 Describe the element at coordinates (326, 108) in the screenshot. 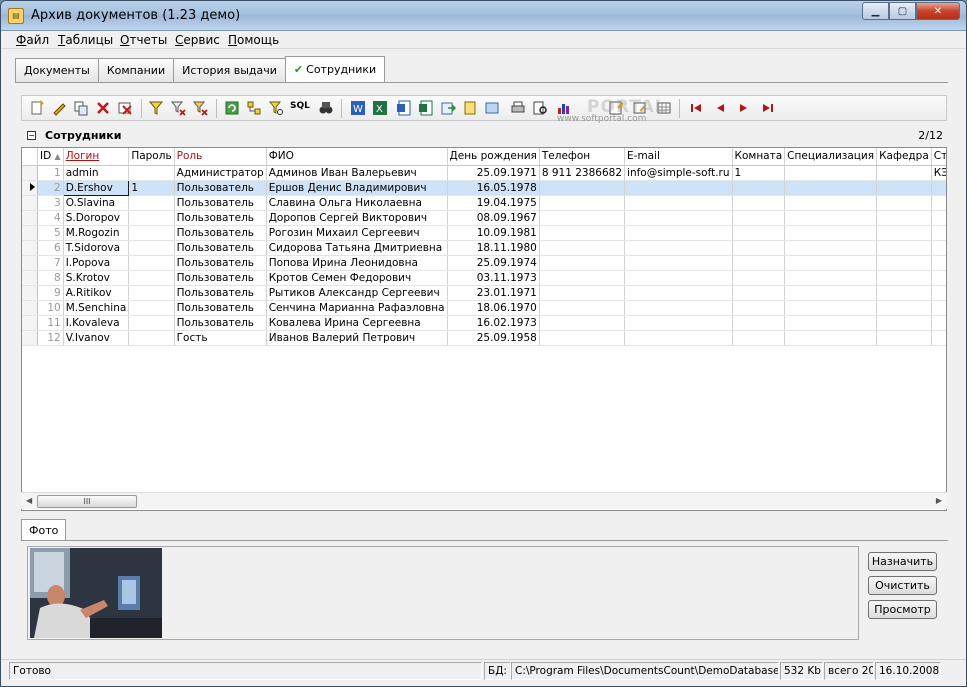

I see `binoculars-icon` at that location.